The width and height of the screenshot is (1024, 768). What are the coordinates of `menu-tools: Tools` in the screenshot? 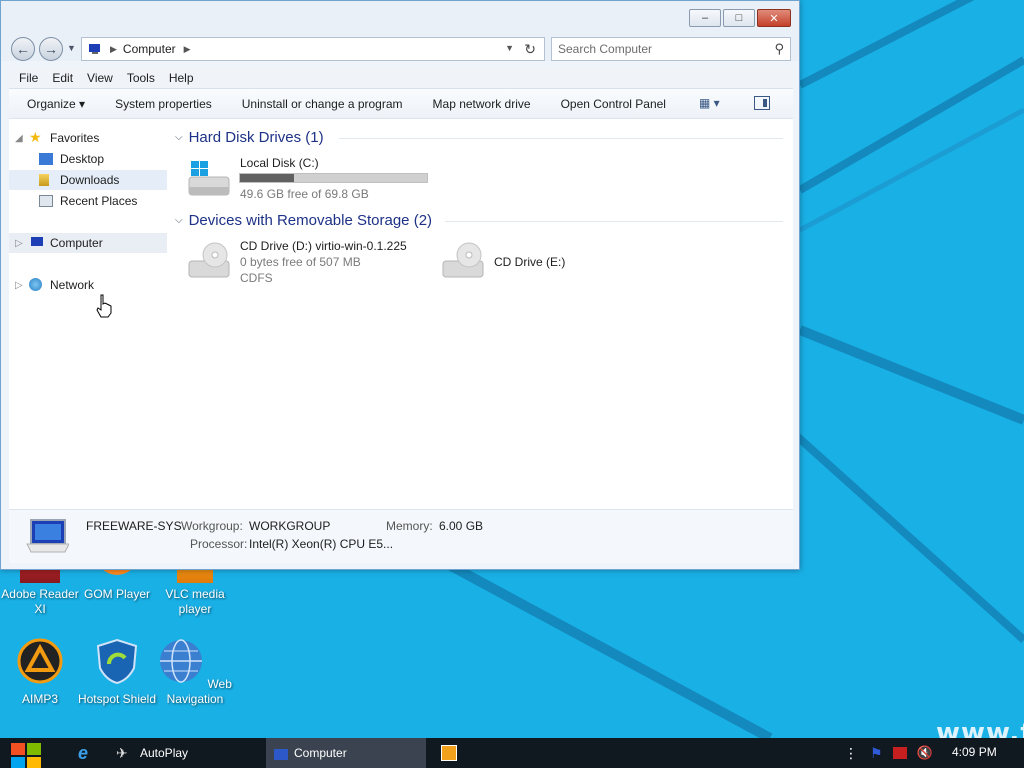 It's located at (141, 78).